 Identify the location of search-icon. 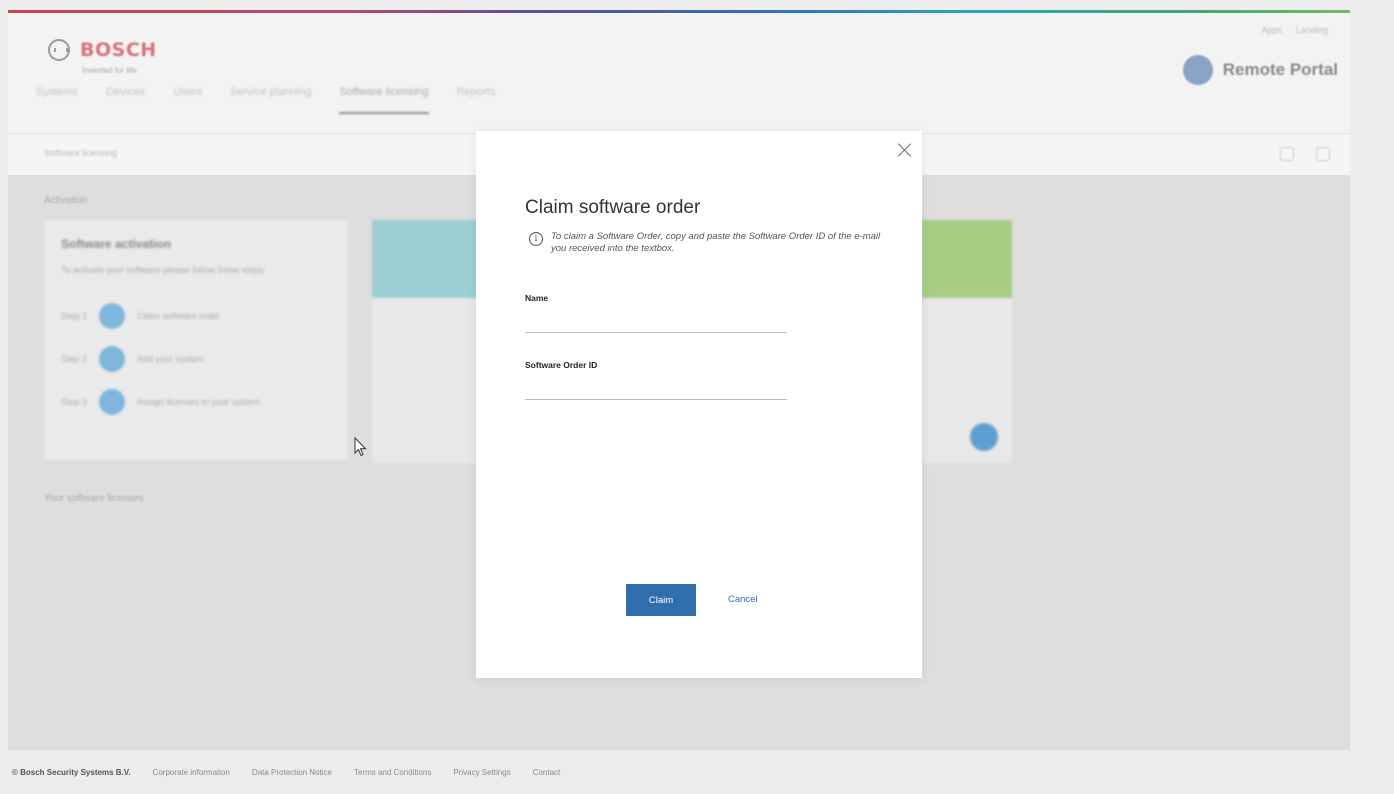
(1323, 154).